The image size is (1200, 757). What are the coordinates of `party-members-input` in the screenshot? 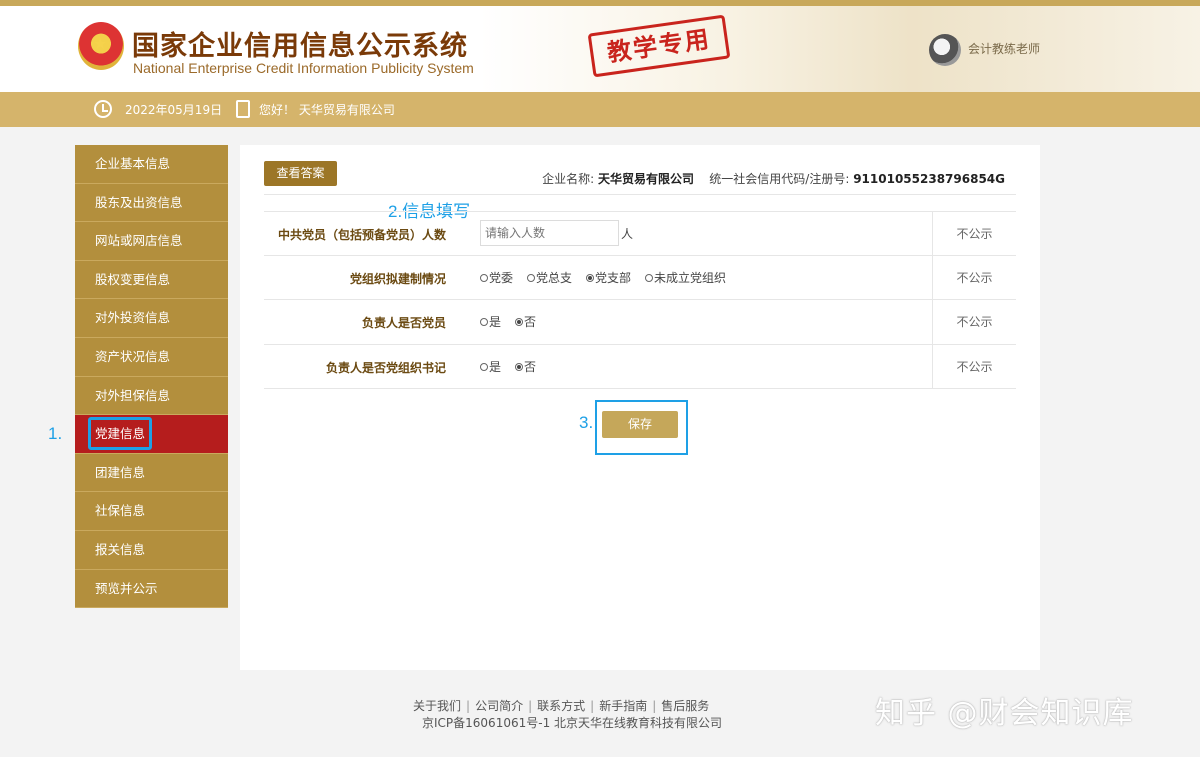 It's located at (549, 233).